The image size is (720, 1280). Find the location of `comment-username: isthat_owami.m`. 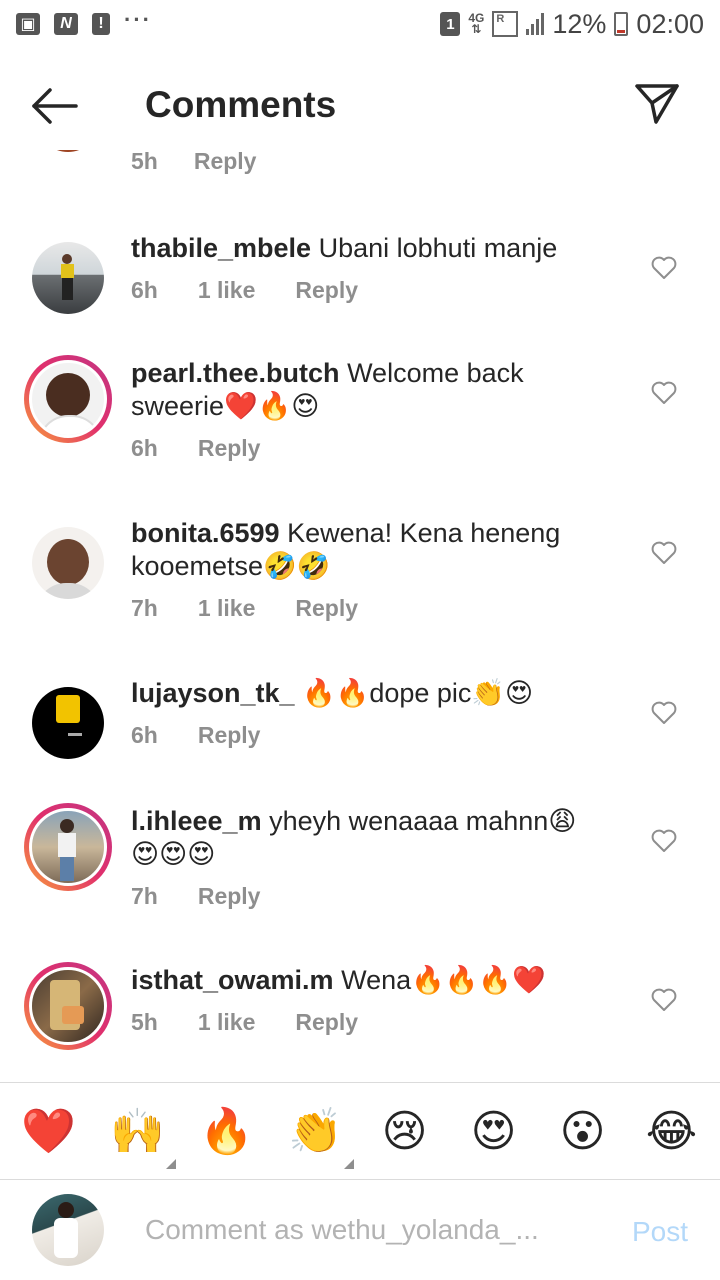

comment-username: isthat_owami.m is located at coordinates (232, 980).